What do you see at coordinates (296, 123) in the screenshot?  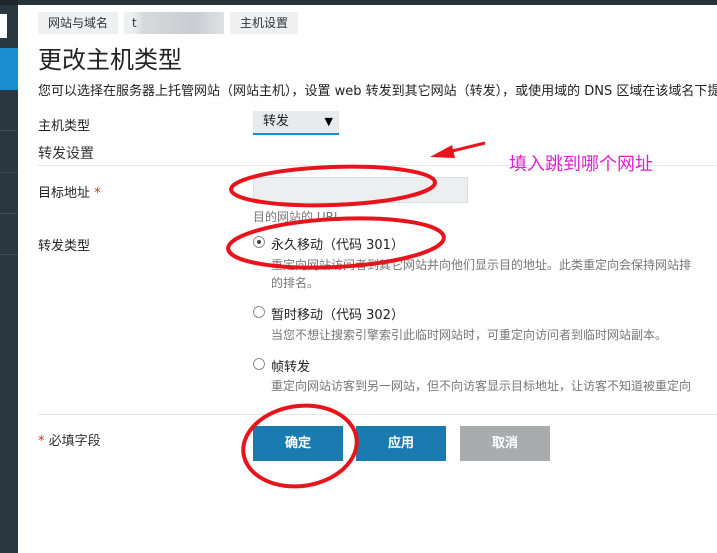 I see `host-type-select: 转发 ▼` at bounding box center [296, 123].